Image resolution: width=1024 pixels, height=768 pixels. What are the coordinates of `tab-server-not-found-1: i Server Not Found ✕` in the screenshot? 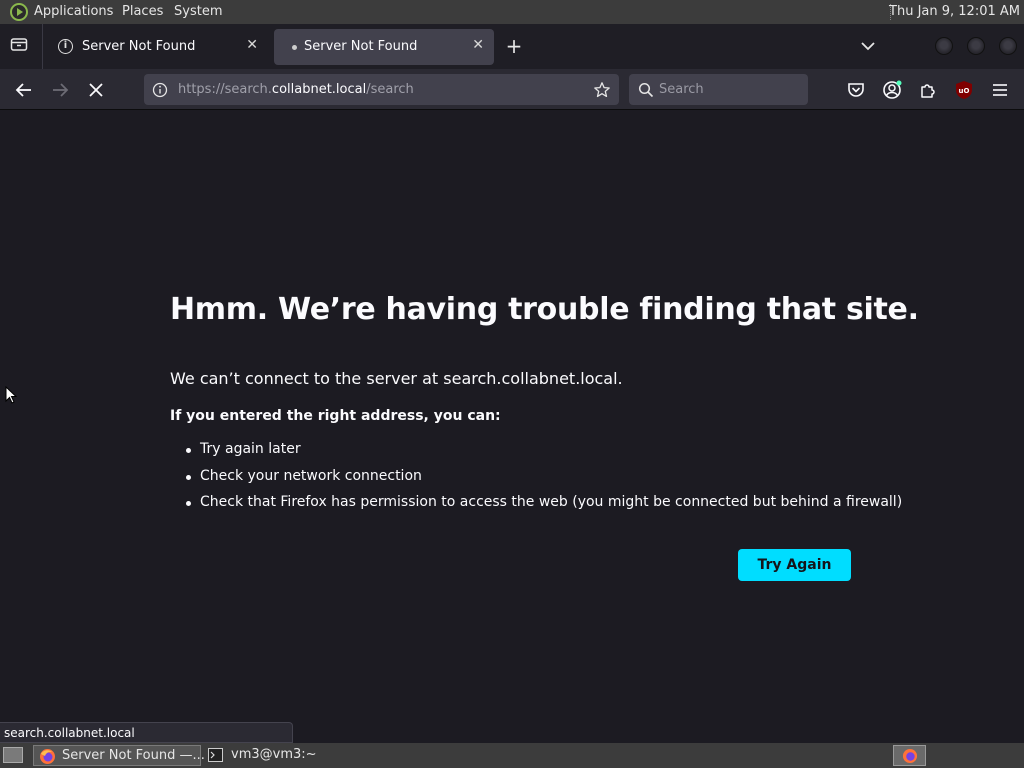 It's located at (157, 47).